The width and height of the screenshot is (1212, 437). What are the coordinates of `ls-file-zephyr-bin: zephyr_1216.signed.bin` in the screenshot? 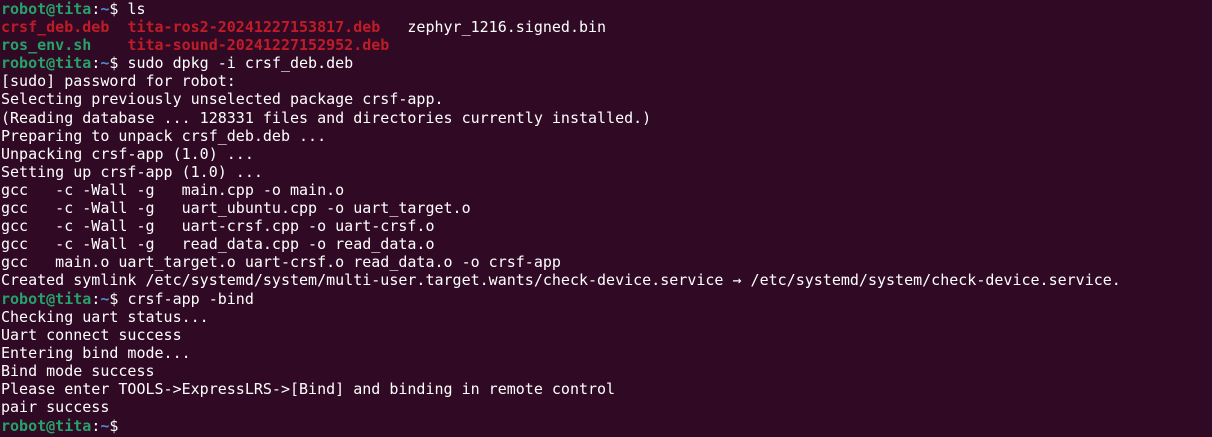 It's located at (507, 27).